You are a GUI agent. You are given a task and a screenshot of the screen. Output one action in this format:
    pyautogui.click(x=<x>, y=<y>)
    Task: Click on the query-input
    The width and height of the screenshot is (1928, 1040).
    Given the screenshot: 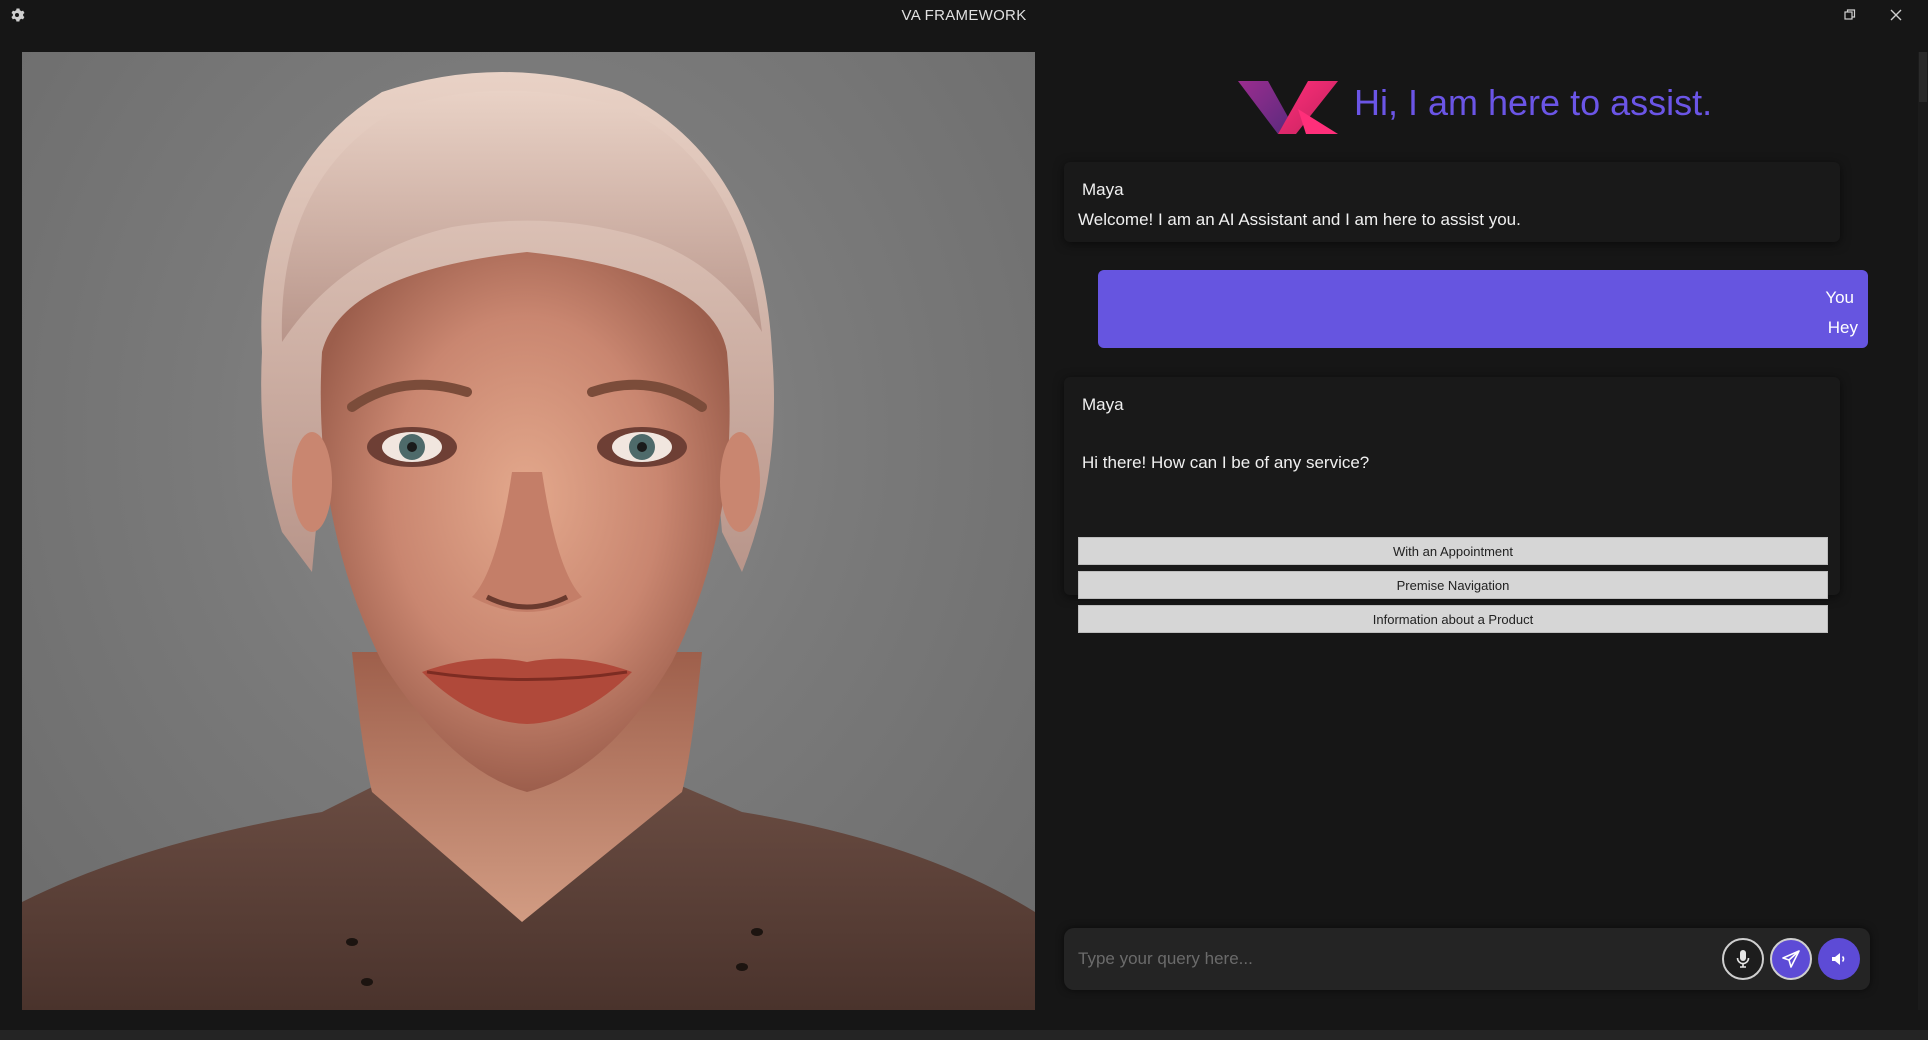 What is the action you would take?
    pyautogui.click(x=1388, y=959)
    